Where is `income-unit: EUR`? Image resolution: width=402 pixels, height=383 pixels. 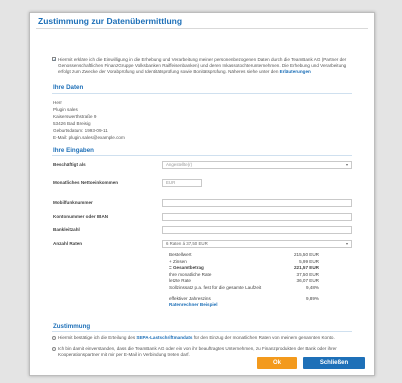
income-unit: EUR is located at coordinates (171, 182).